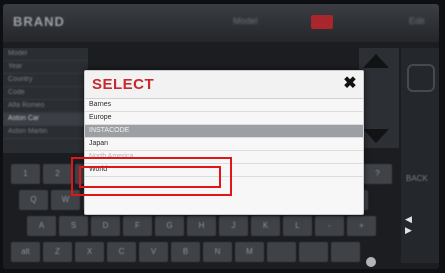  What do you see at coordinates (57, 252) in the screenshot?
I see `key: Z` at bounding box center [57, 252].